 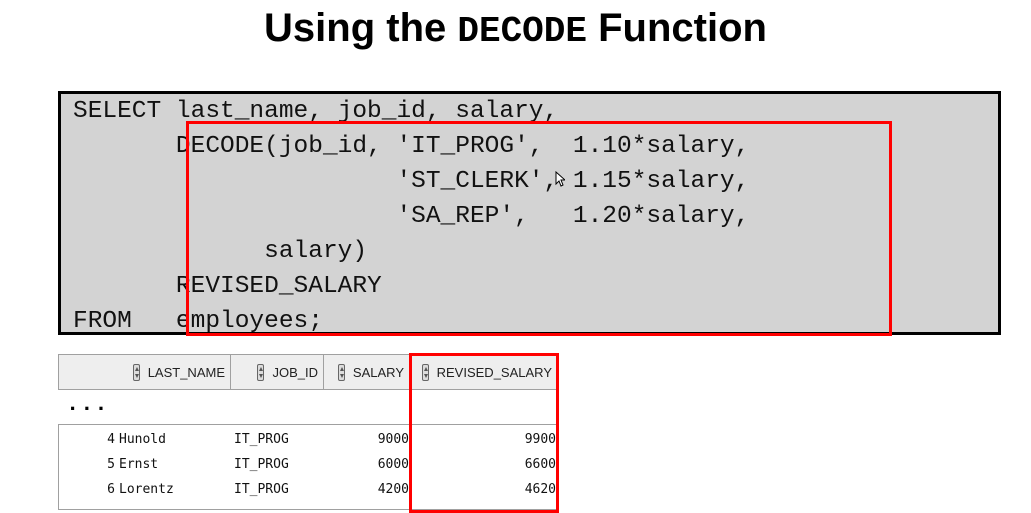 I want to click on title-code-keyword: DECODE, so click(x=522, y=31).